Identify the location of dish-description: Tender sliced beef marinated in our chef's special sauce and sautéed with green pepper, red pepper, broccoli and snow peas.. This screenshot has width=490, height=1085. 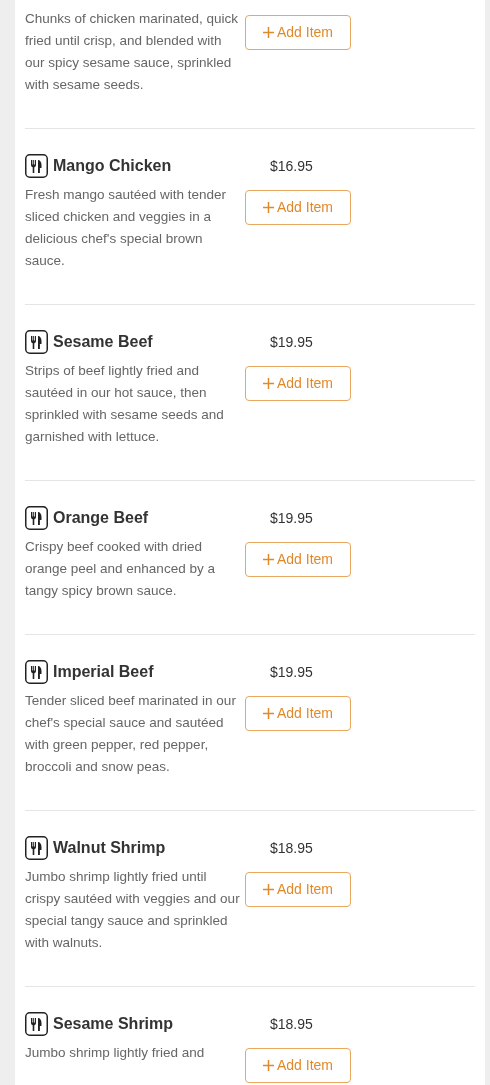
(131, 734).